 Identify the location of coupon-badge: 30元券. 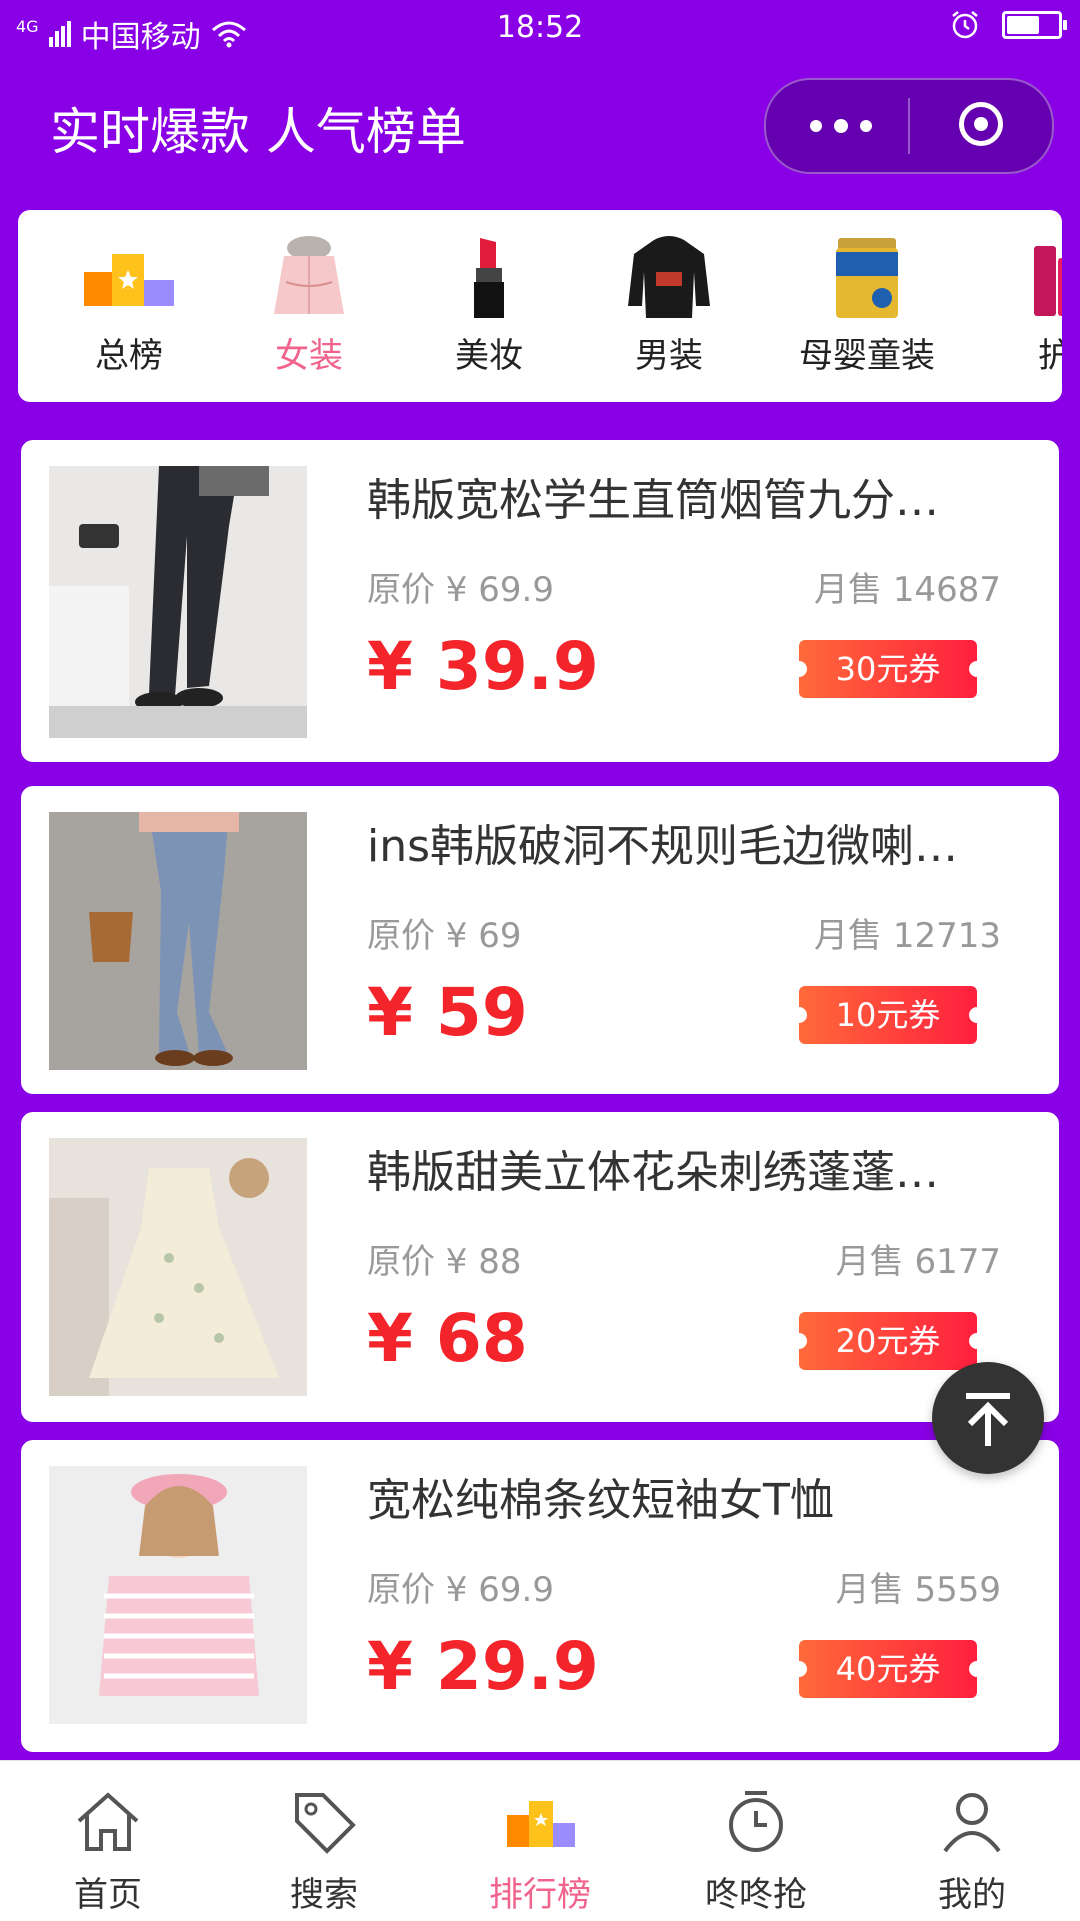
(888, 669).